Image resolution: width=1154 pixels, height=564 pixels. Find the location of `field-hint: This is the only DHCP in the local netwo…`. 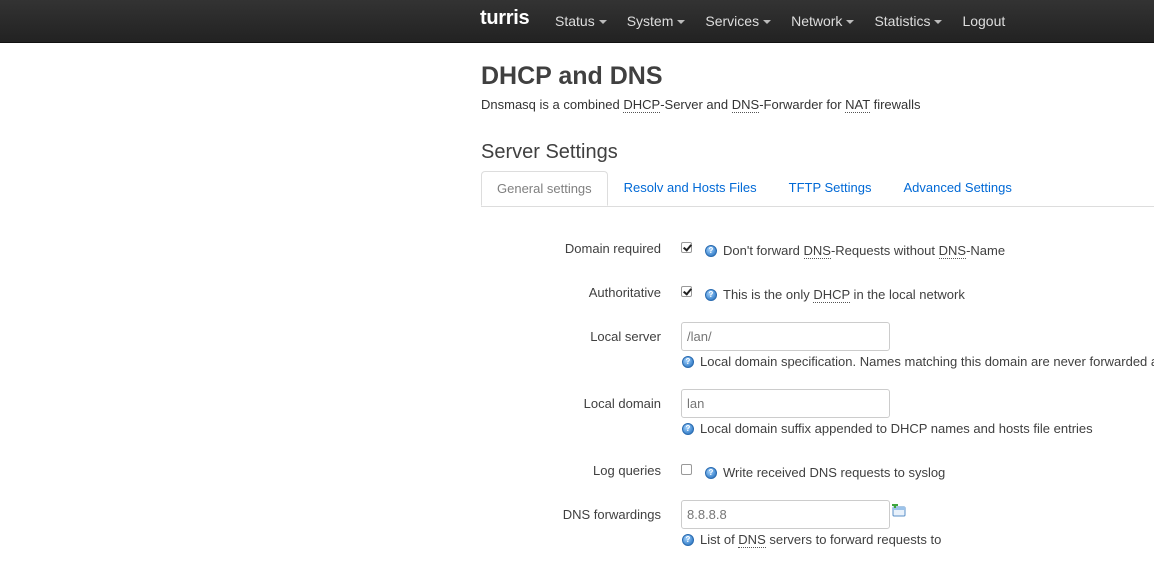

field-hint: This is the only DHCP in the local netwo… is located at coordinates (844, 295).